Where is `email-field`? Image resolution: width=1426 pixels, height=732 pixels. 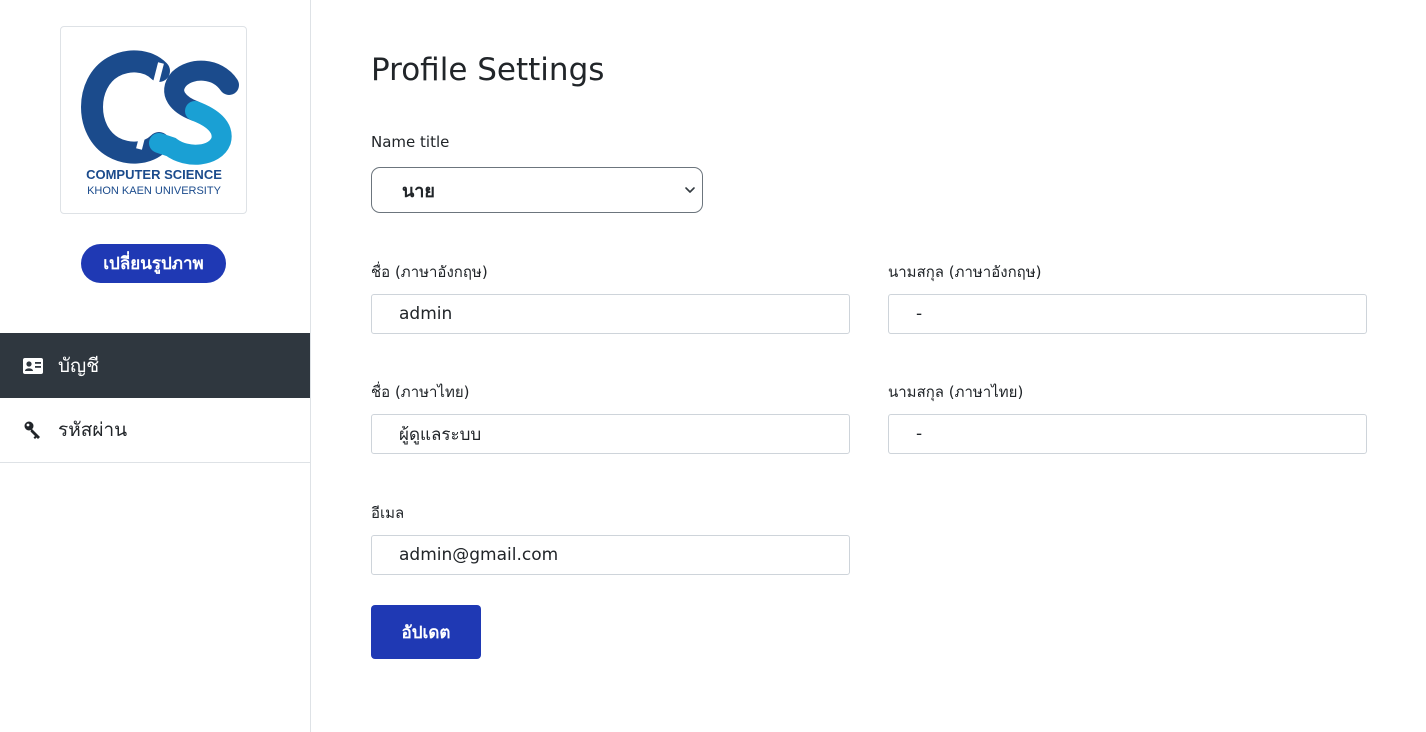
email-field is located at coordinates (610, 555).